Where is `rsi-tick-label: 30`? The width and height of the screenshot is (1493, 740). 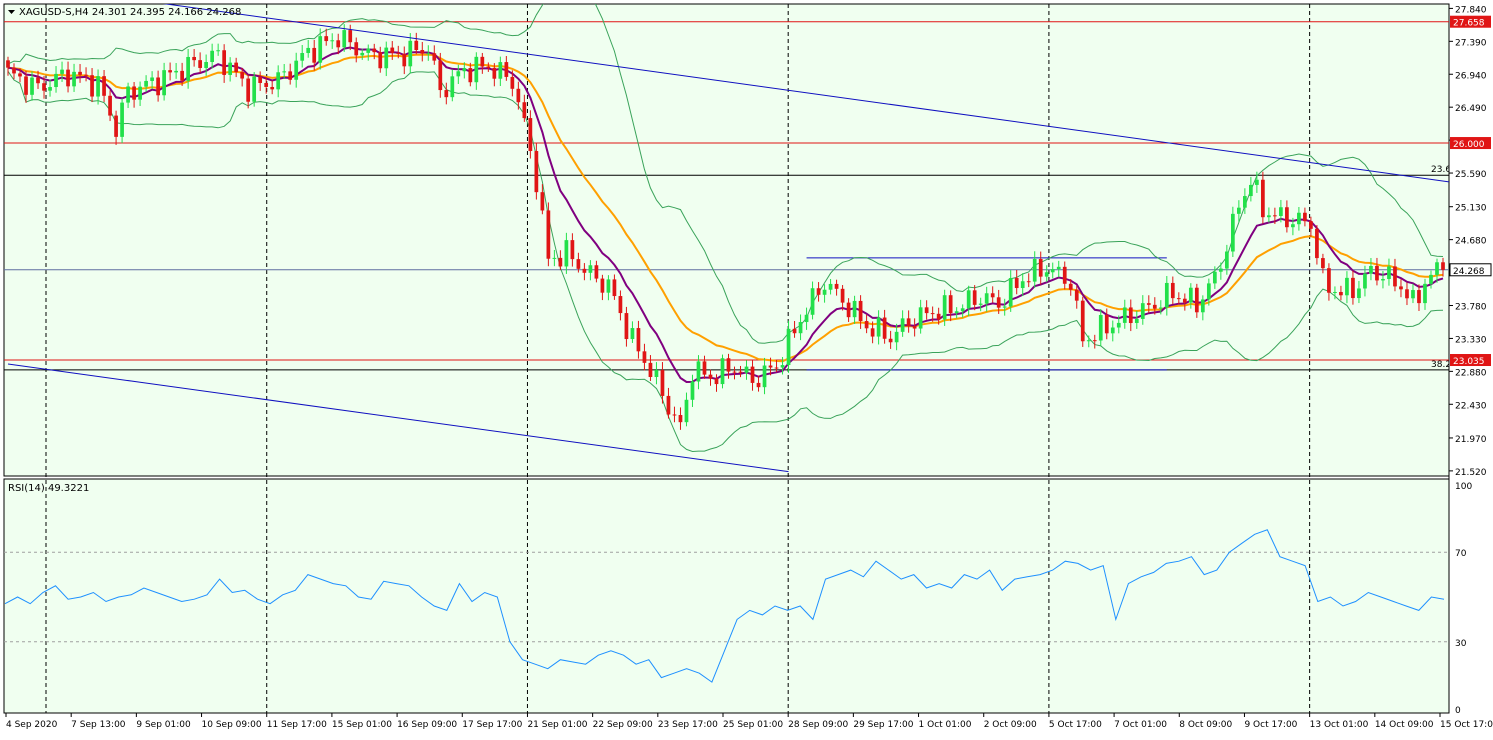
rsi-tick-label: 30 is located at coordinates (1461, 644).